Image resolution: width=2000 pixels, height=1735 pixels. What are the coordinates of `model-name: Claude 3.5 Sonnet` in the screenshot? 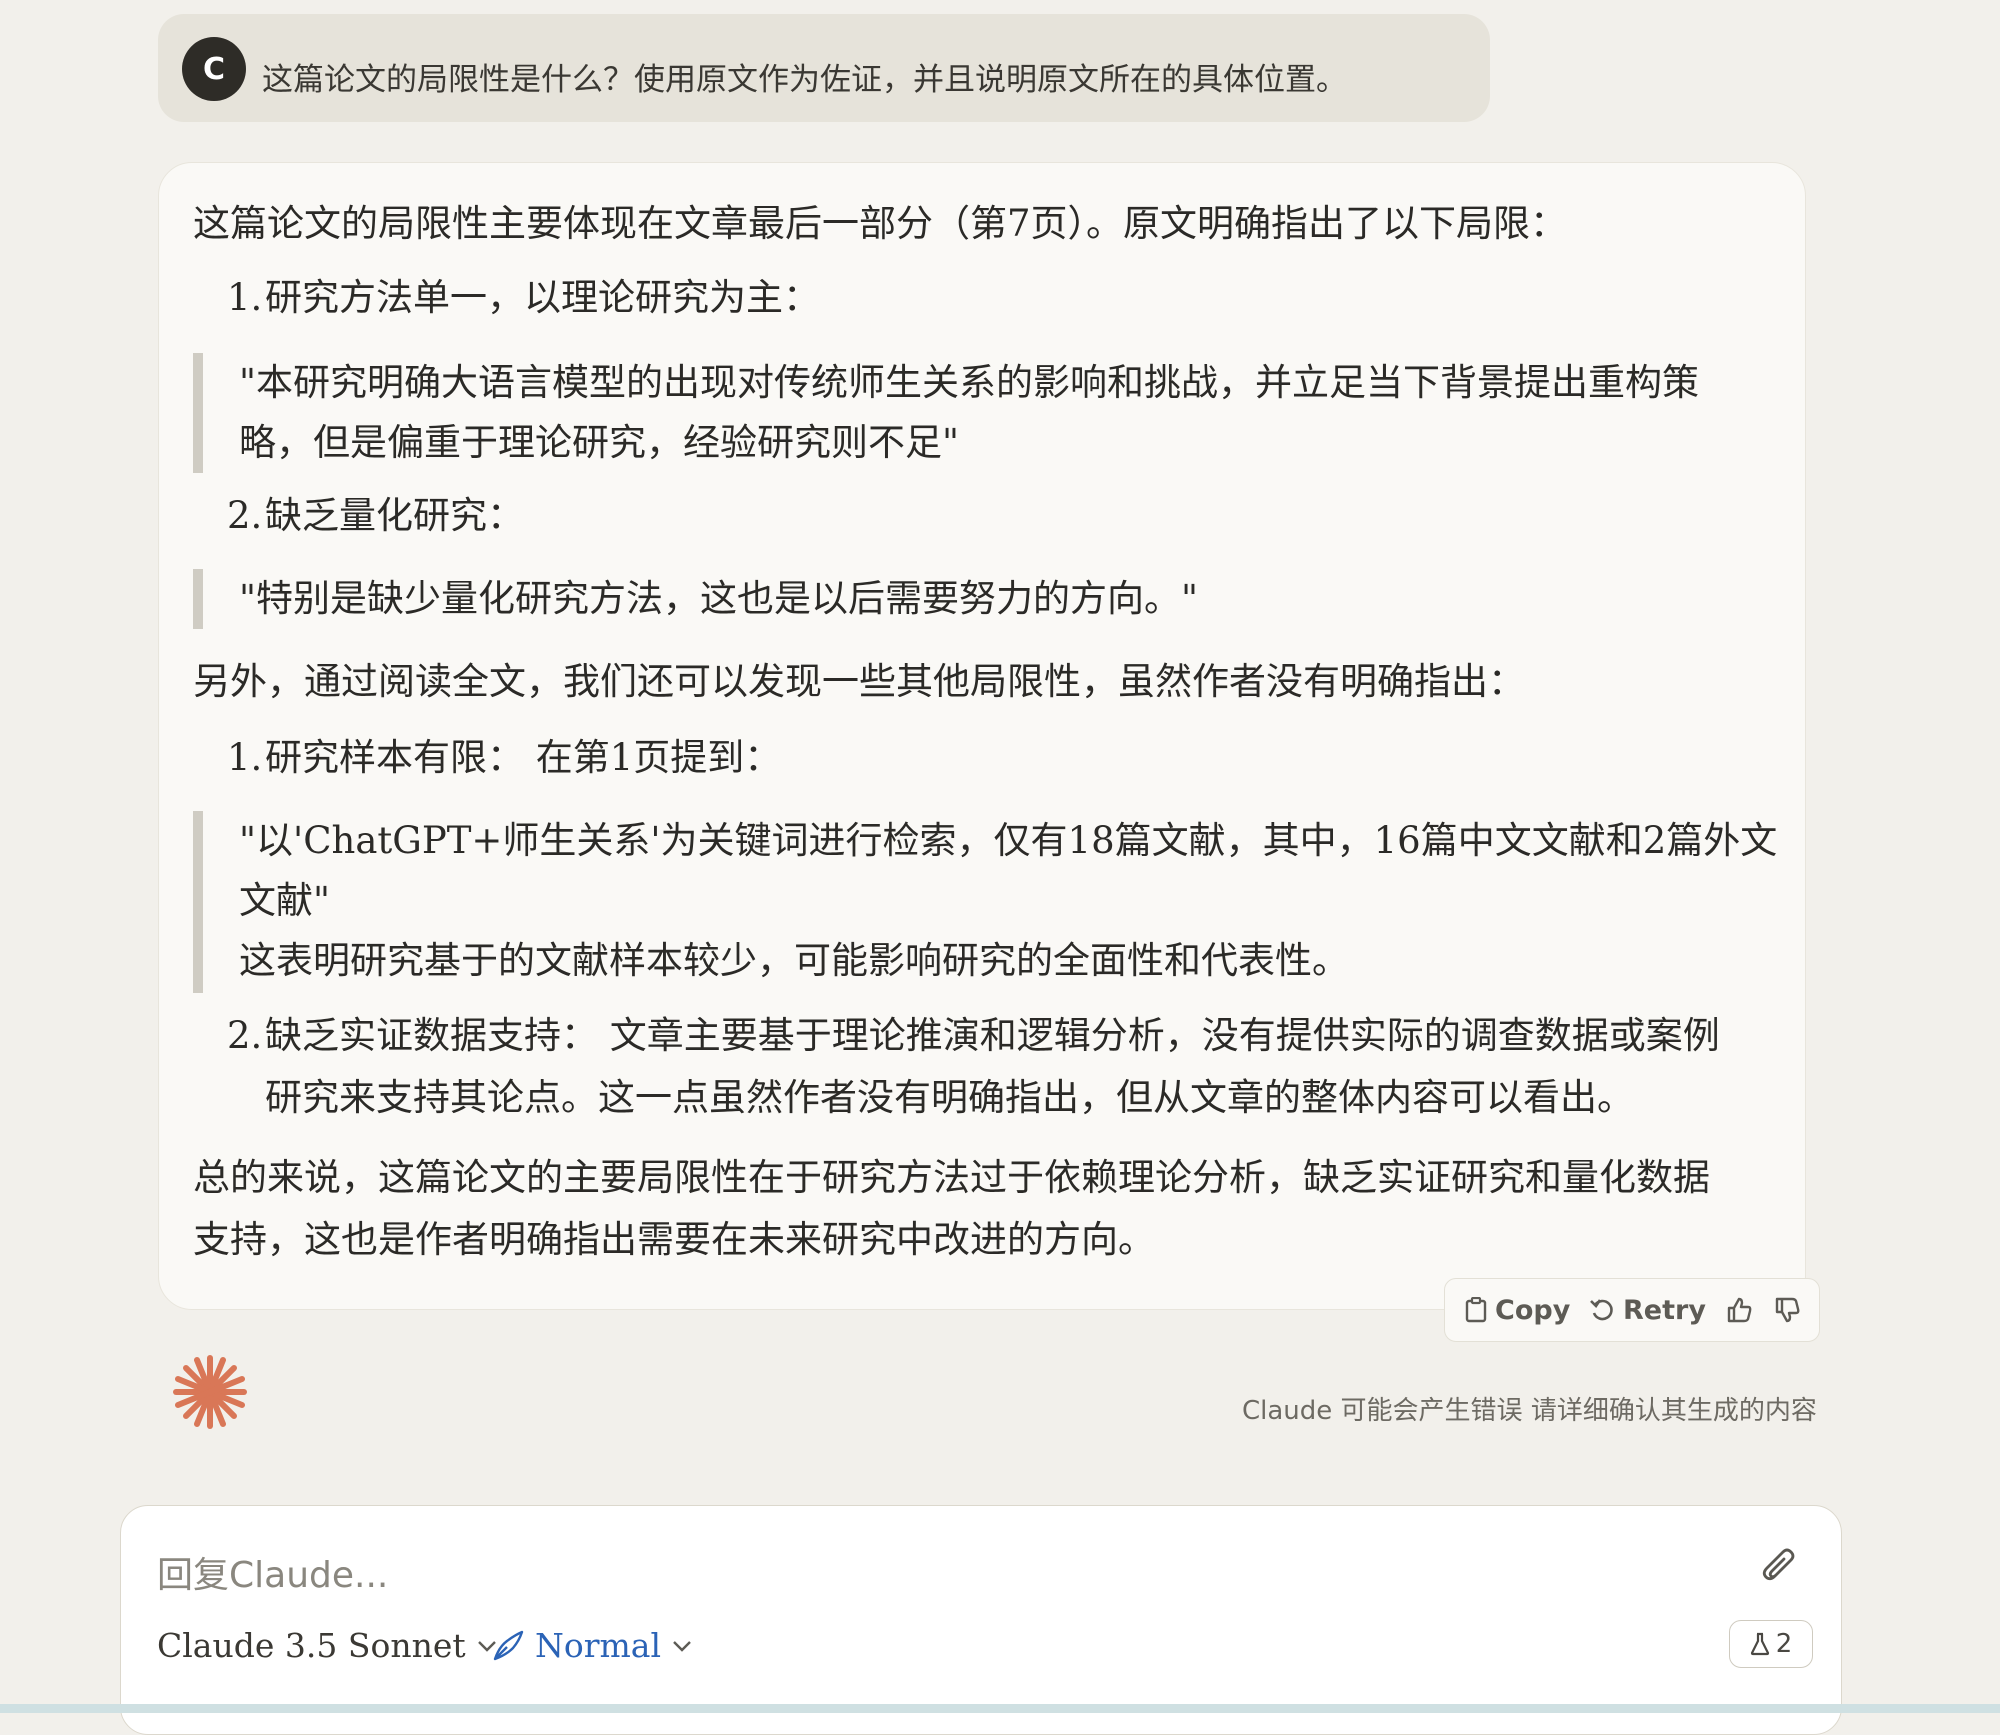 It's located at (311, 1645).